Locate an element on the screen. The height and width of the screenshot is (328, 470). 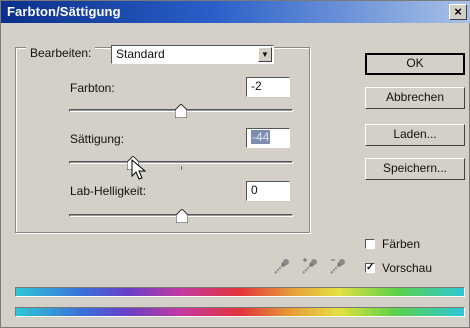
hue-label: Farbton: is located at coordinates (92, 88).